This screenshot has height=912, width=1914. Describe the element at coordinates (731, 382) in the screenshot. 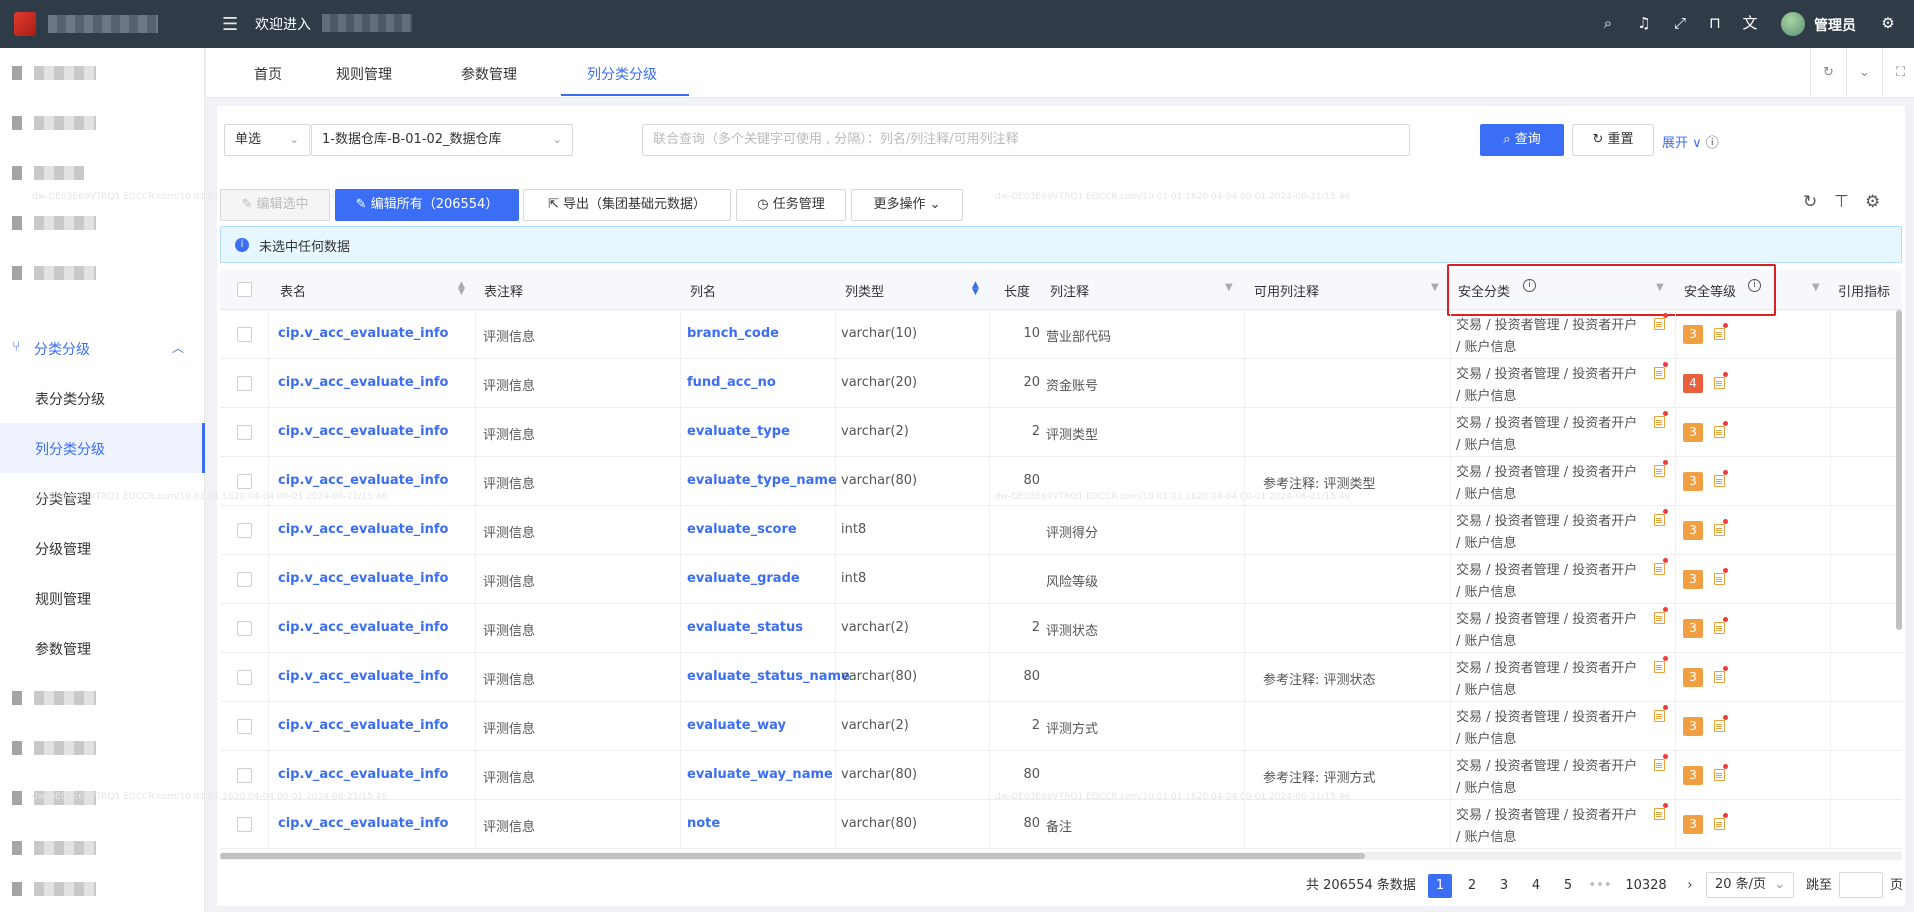

I see `cell-column-name: fund_acc_no` at that location.